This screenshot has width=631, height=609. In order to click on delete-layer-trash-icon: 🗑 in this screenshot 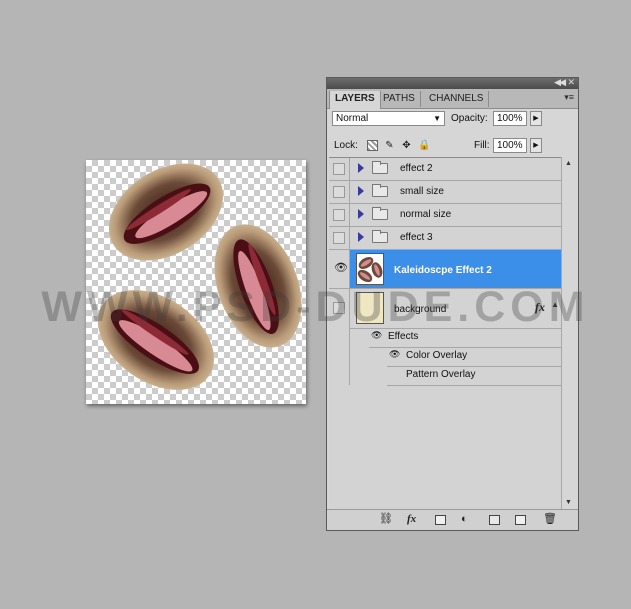, I will do `click(550, 519)`.